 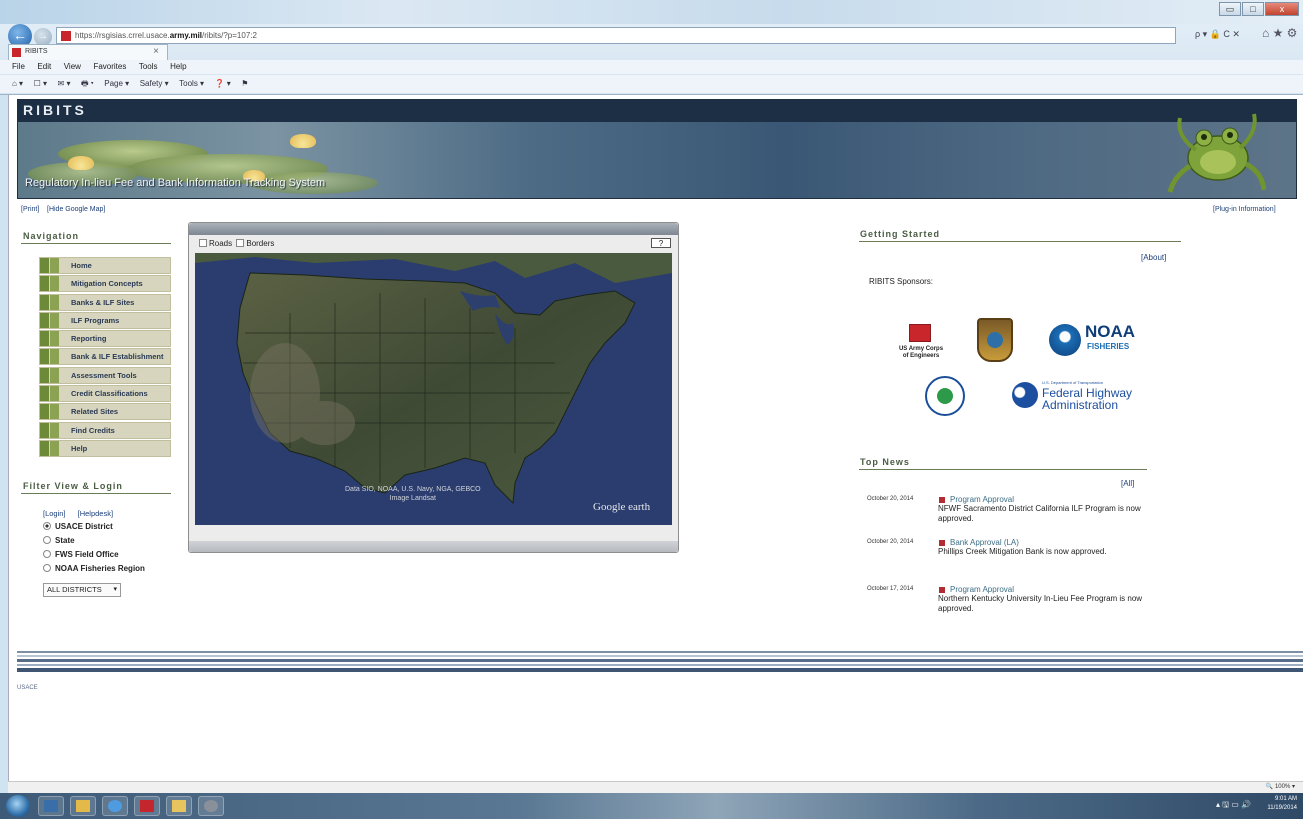 I want to click on helpdesk-link: [Helpdesk], so click(x=95, y=513).